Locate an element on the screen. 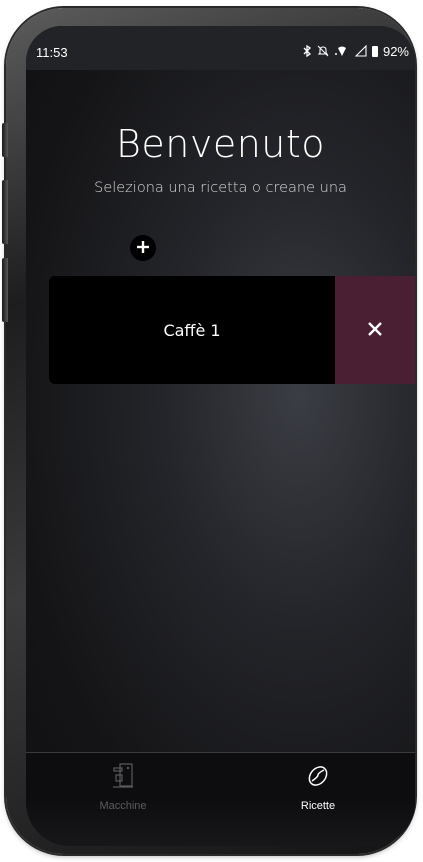 The image size is (423, 862). wifi-icon is located at coordinates (342, 52).